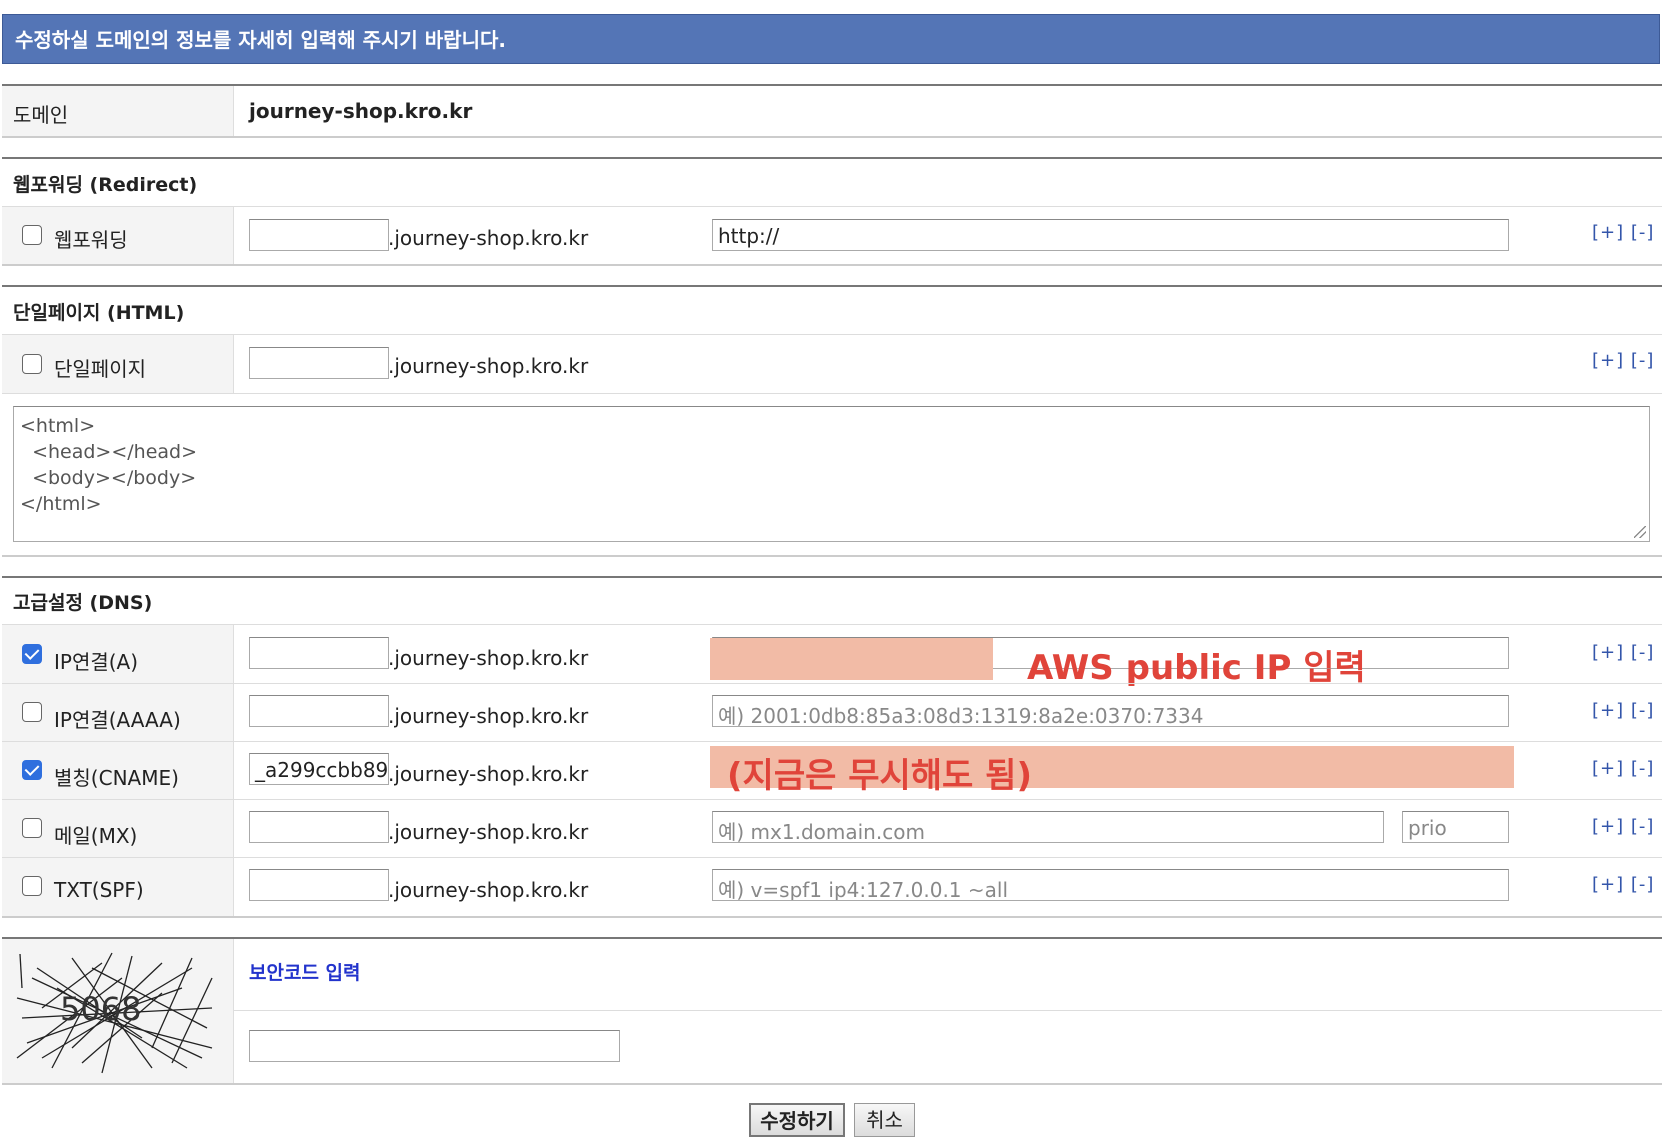  What do you see at coordinates (1110, 885) in the screenshot?
I see `dns-txt-value-input: 예) v=spf1 ip4:127.0.0.1 ~all` at bounding box center [1110, 885].